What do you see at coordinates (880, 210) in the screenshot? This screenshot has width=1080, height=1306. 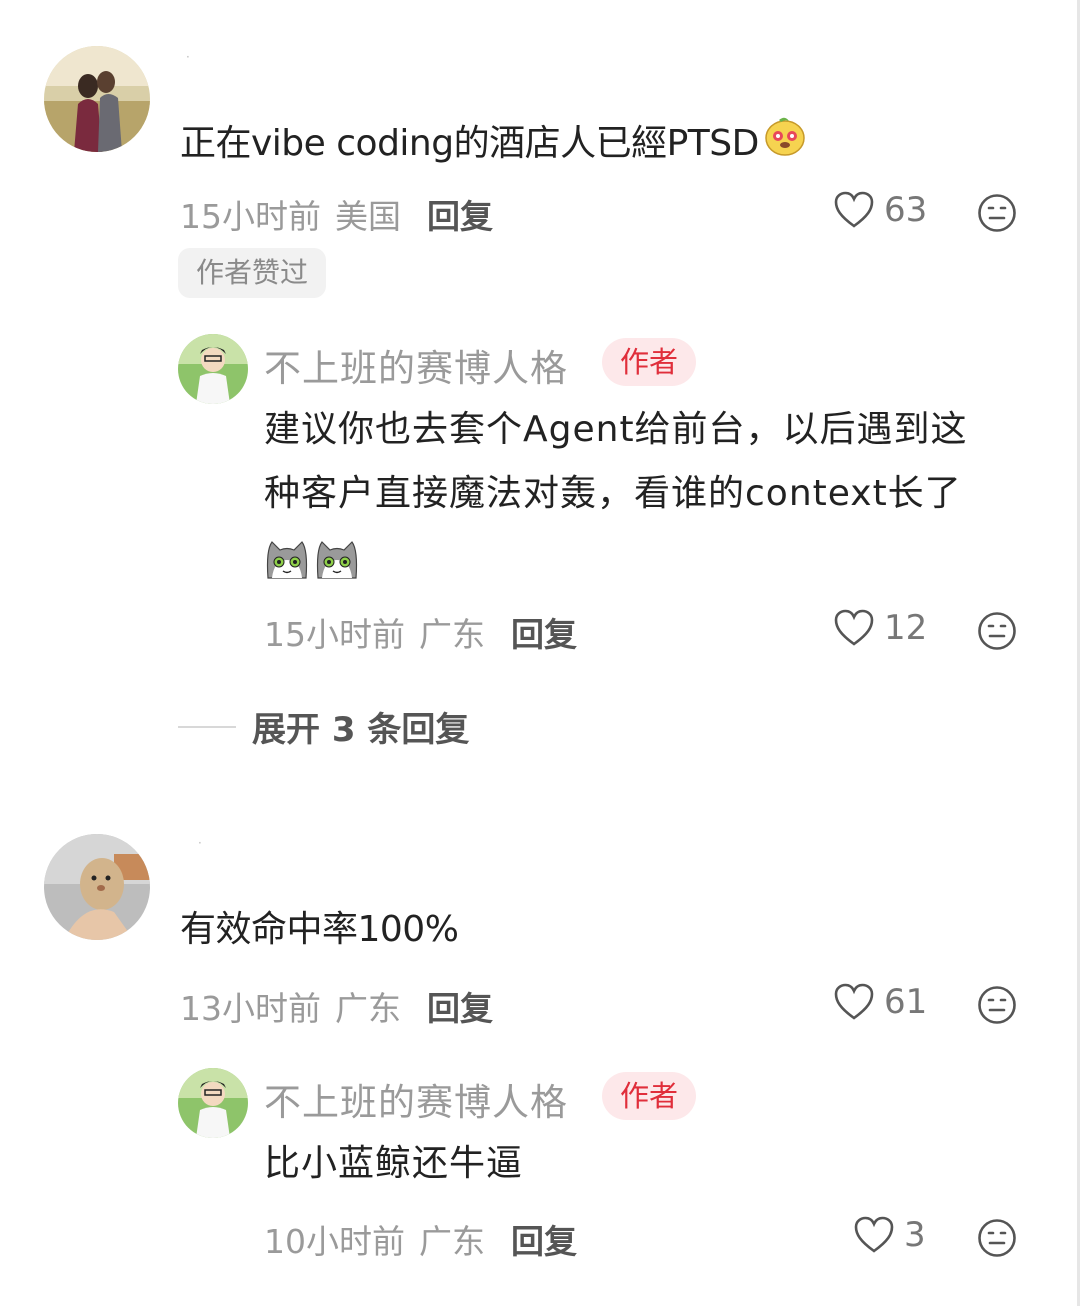 I see `like-button: 63` at bounding box center [880, 210].